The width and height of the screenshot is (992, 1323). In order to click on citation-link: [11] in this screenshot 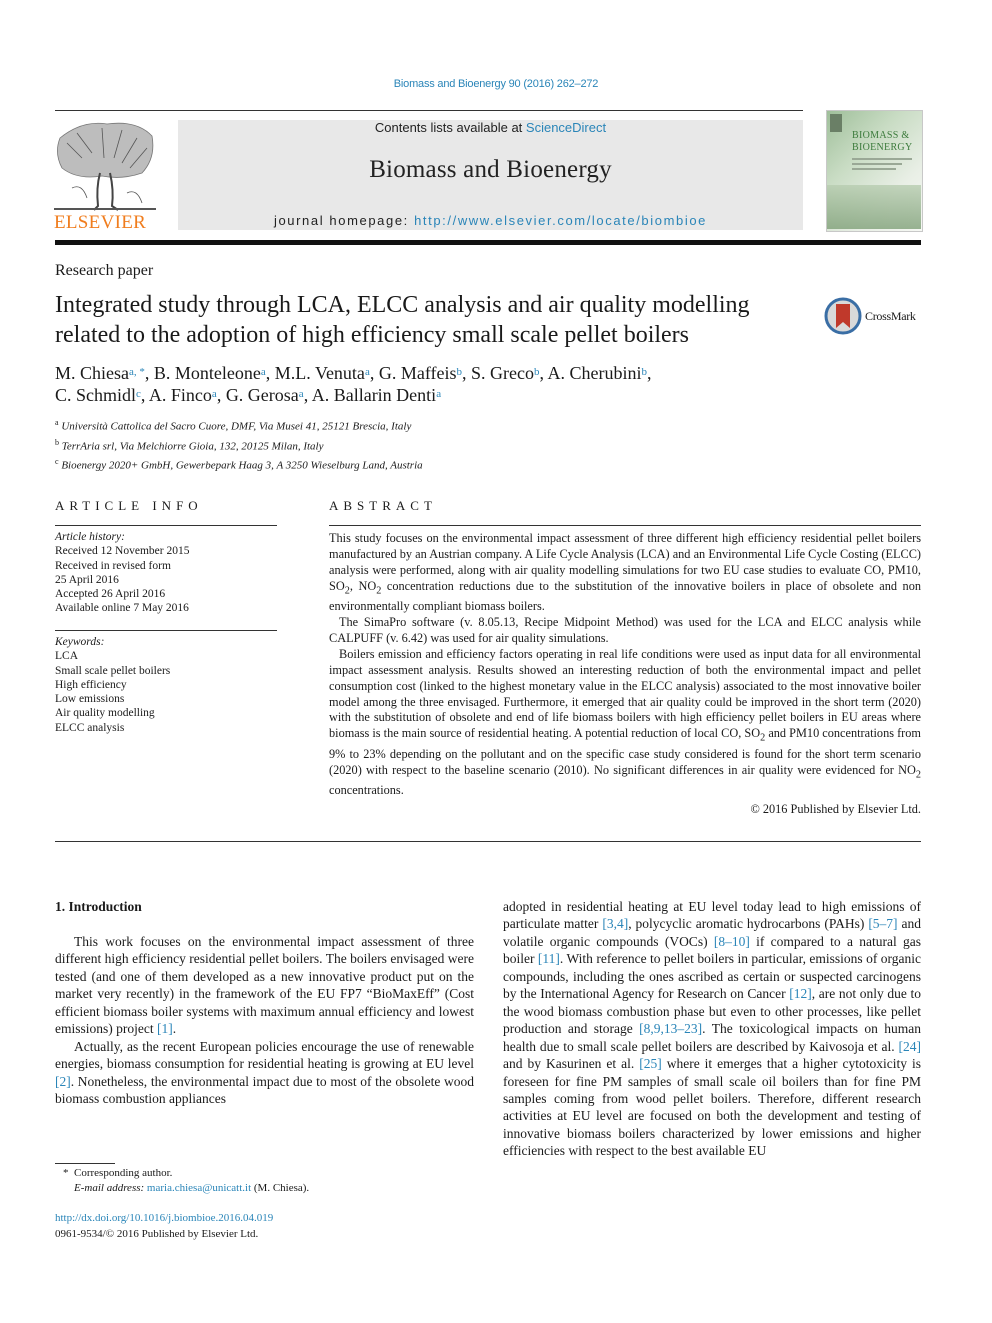, I will do `click(549, 958)`.